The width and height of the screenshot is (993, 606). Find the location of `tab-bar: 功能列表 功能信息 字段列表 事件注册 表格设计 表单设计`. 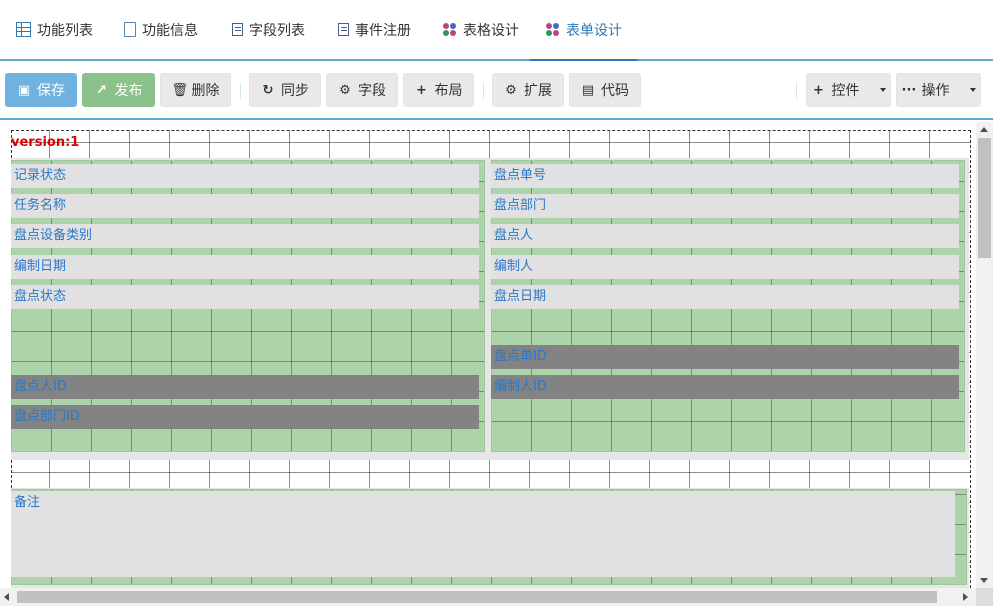

tab-bar: 功能列表 功能信息 字段列表 事件注册 表格设计 表单设计 is located at coordinates (496, 30).